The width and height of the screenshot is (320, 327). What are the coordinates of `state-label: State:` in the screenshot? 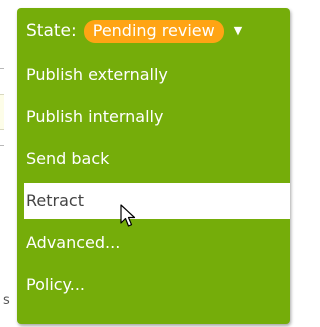 It's located at (51, 31).